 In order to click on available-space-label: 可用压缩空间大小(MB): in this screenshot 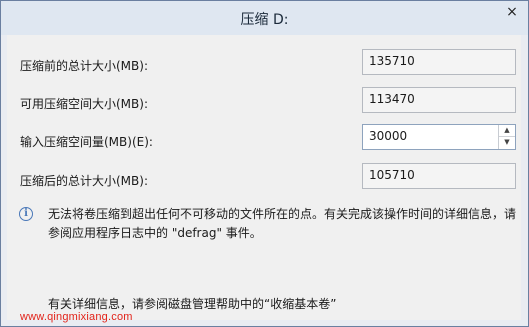, I will do `click(84, 104)`.